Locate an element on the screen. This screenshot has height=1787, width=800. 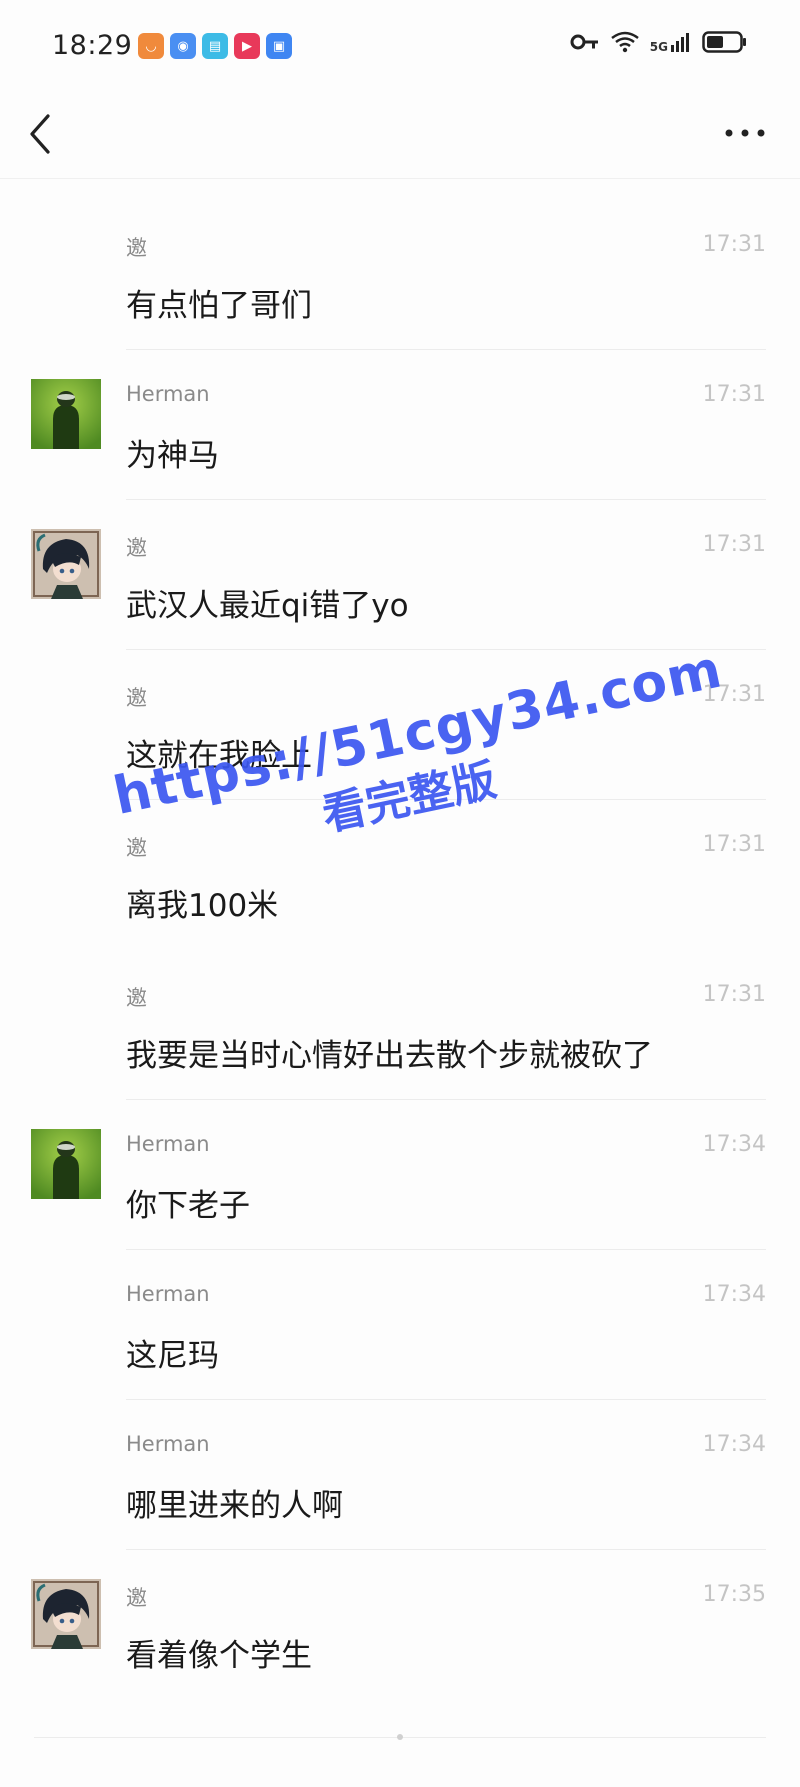
cellular-signal: 5G is located at coordinates (671, 42).